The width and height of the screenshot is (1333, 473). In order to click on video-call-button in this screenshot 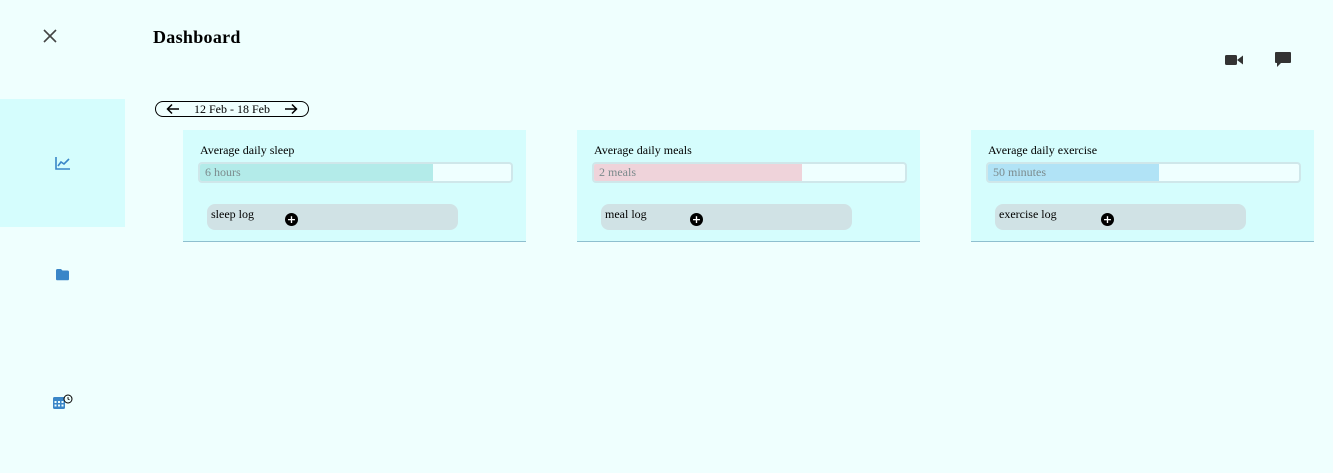, I will do `click(1234, 60)`.